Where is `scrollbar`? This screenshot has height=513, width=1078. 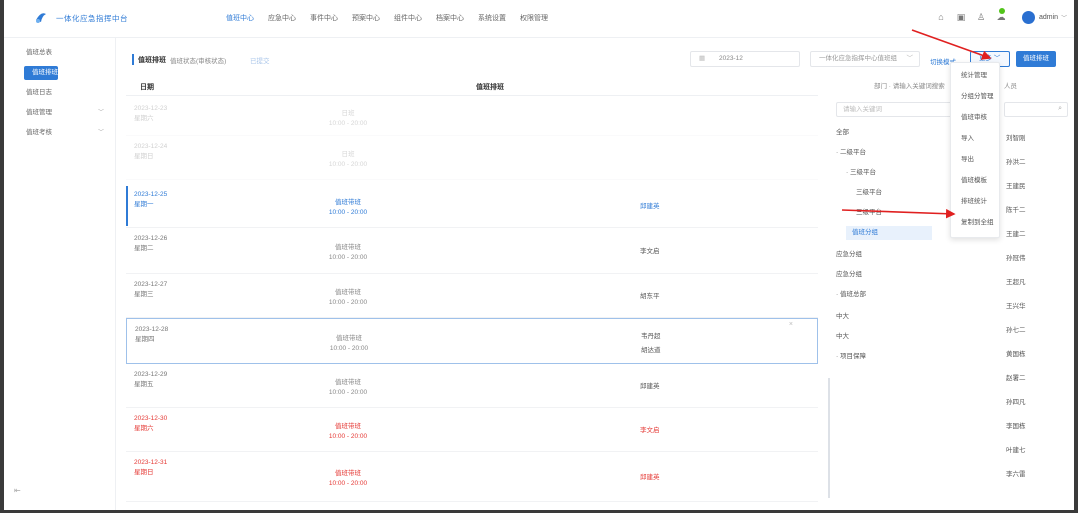
scrollbar is located at coordinates (829, 438).